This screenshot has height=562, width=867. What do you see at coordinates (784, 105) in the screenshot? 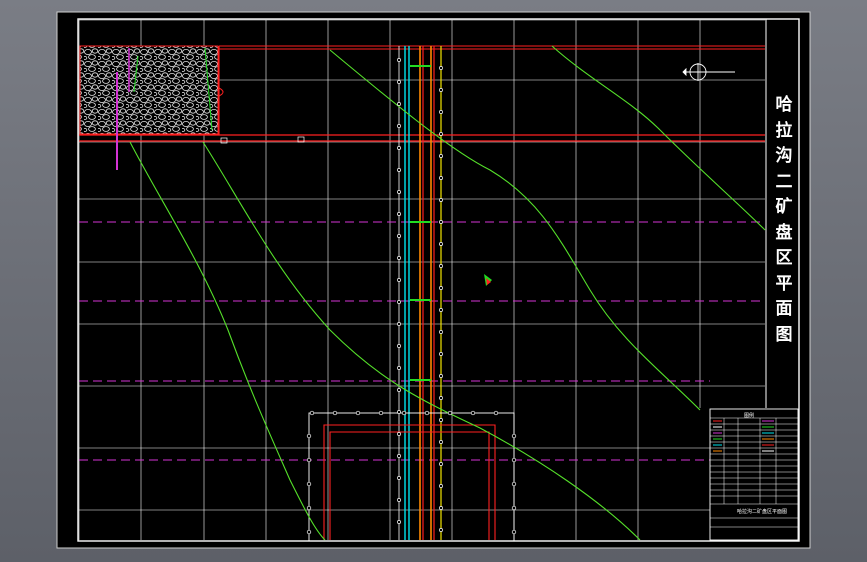
I see `title-char: 哈` at bounding box center [784, 105].